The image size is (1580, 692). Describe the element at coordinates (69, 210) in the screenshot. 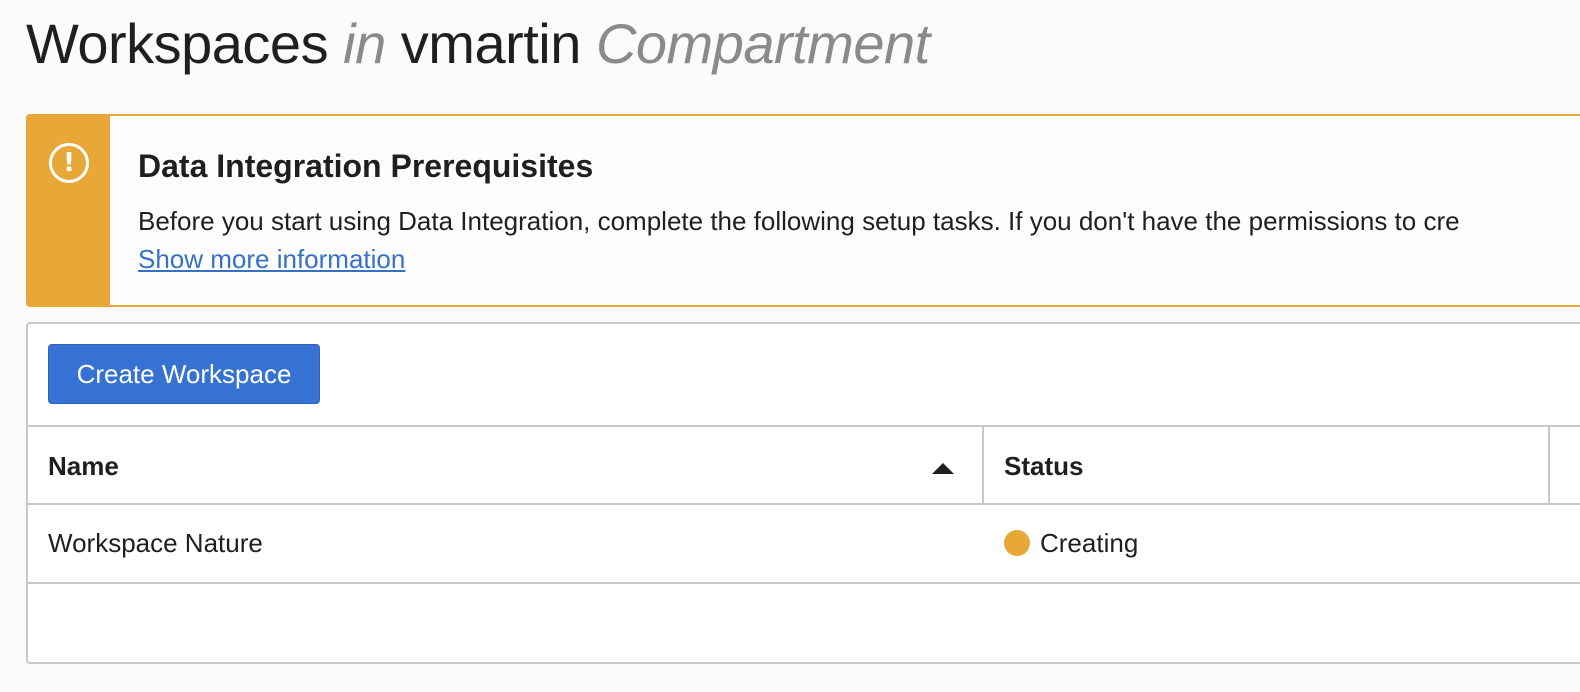

I see `alert-accent-bar: !` at that location.